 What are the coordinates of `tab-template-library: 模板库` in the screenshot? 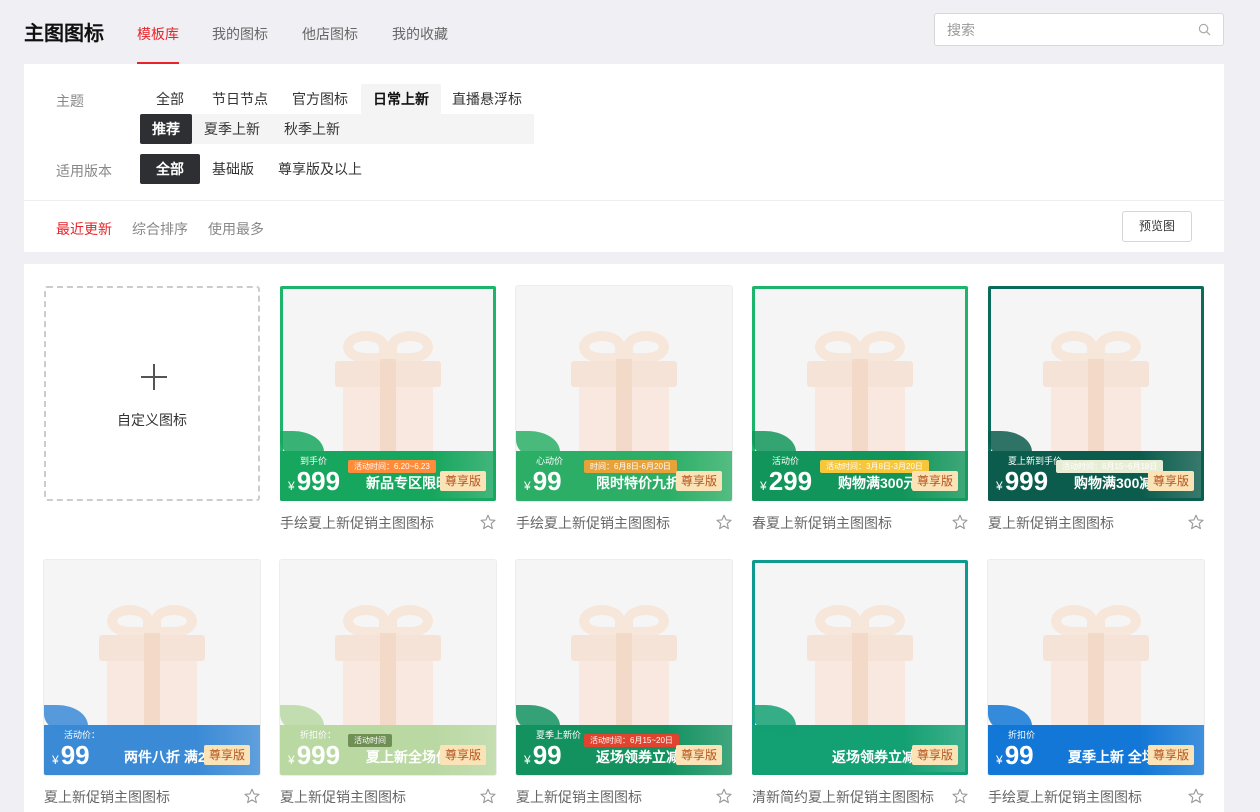 It's located at (158, 44).